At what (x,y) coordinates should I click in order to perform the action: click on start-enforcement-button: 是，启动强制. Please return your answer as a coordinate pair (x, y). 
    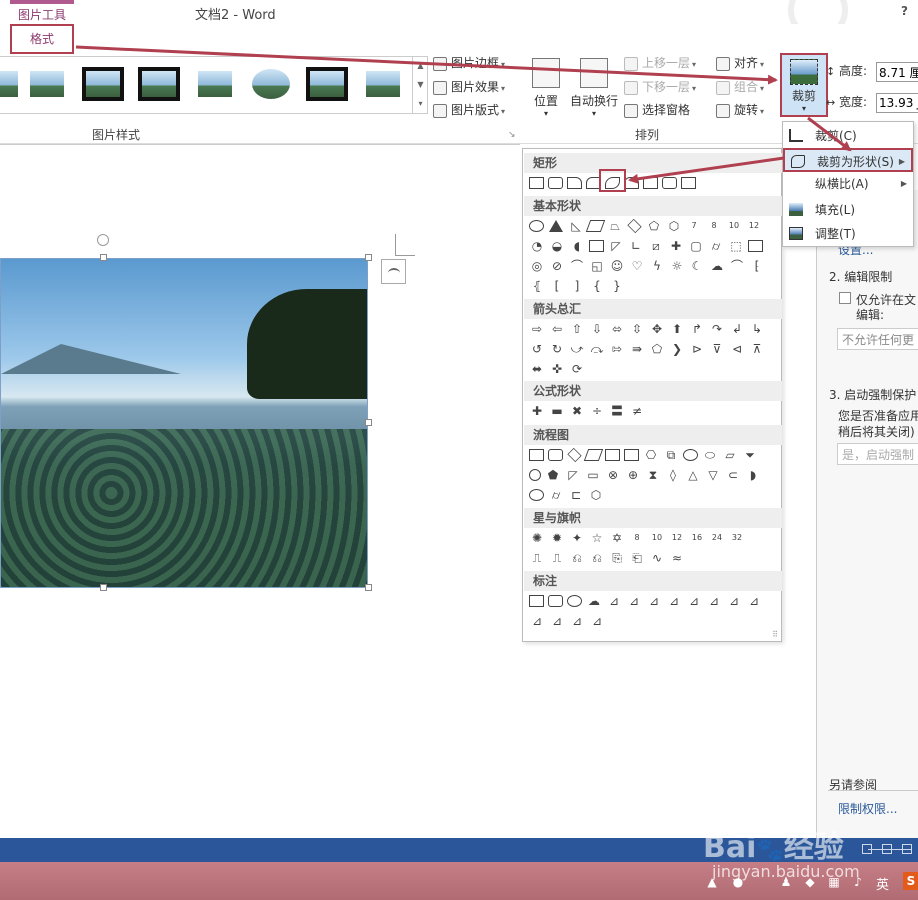
    Looking at the image, I should click on (877, 454).